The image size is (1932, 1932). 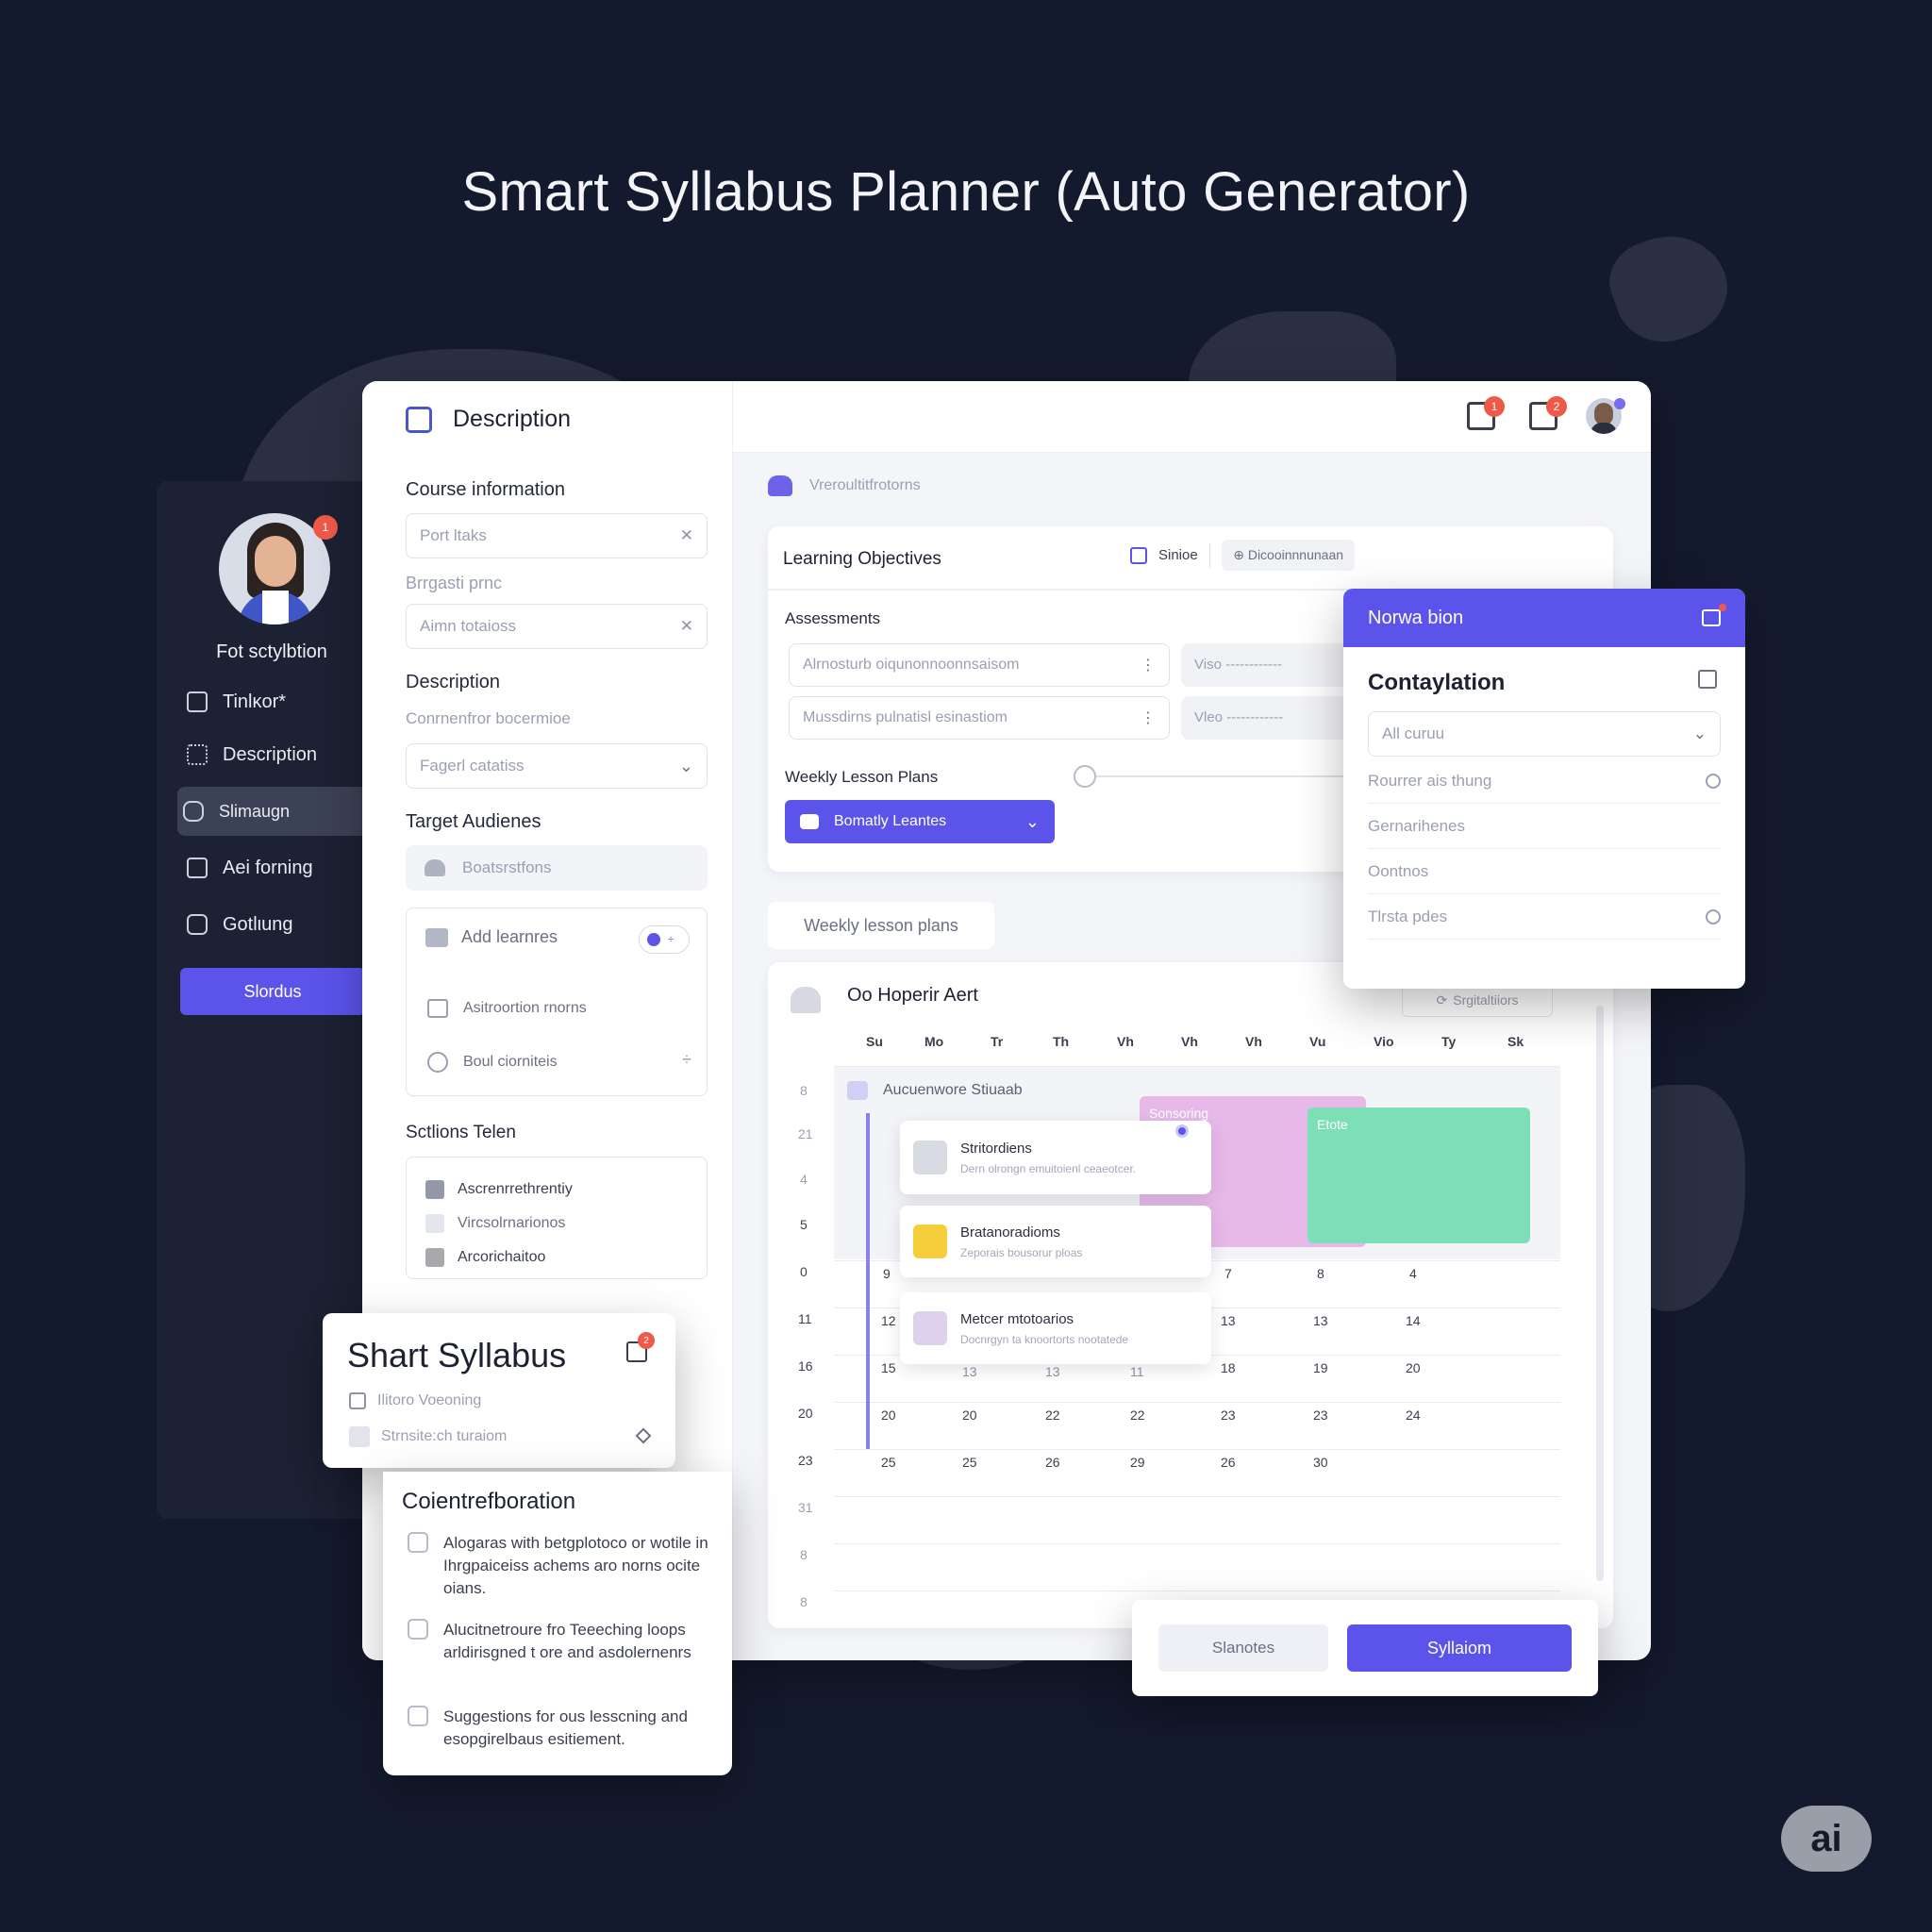 What do you see at coordinates (887, 1273) in the screenshot?
I see `date-cell: 9` at bounding box center [887, 1273].